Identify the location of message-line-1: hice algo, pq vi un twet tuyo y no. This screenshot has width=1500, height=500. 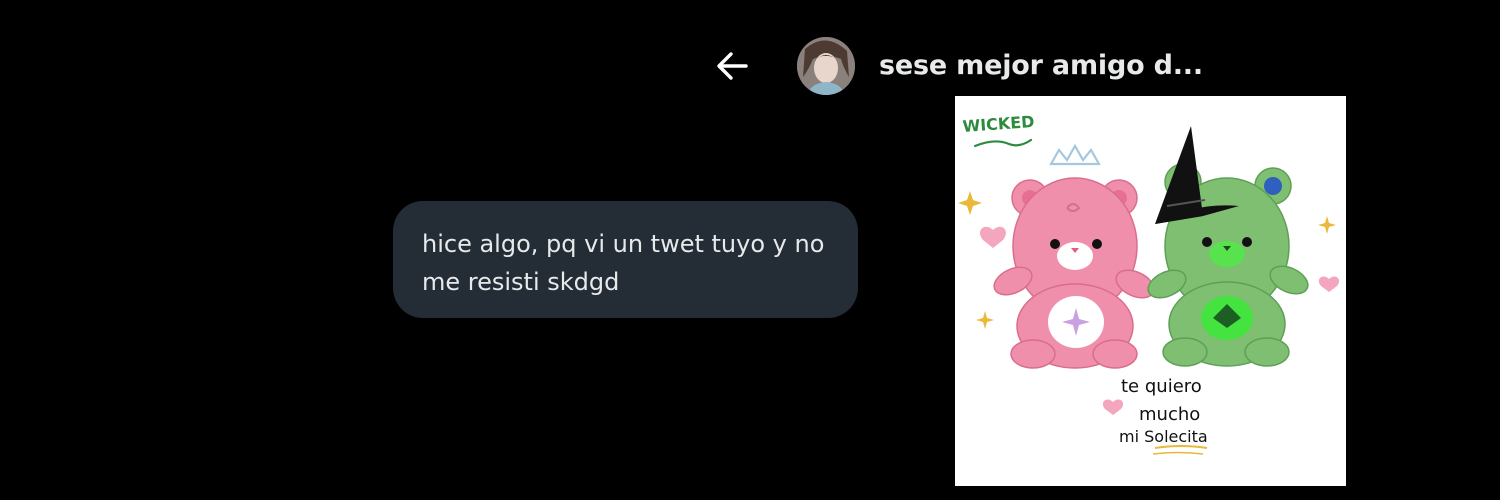
(623, 244).